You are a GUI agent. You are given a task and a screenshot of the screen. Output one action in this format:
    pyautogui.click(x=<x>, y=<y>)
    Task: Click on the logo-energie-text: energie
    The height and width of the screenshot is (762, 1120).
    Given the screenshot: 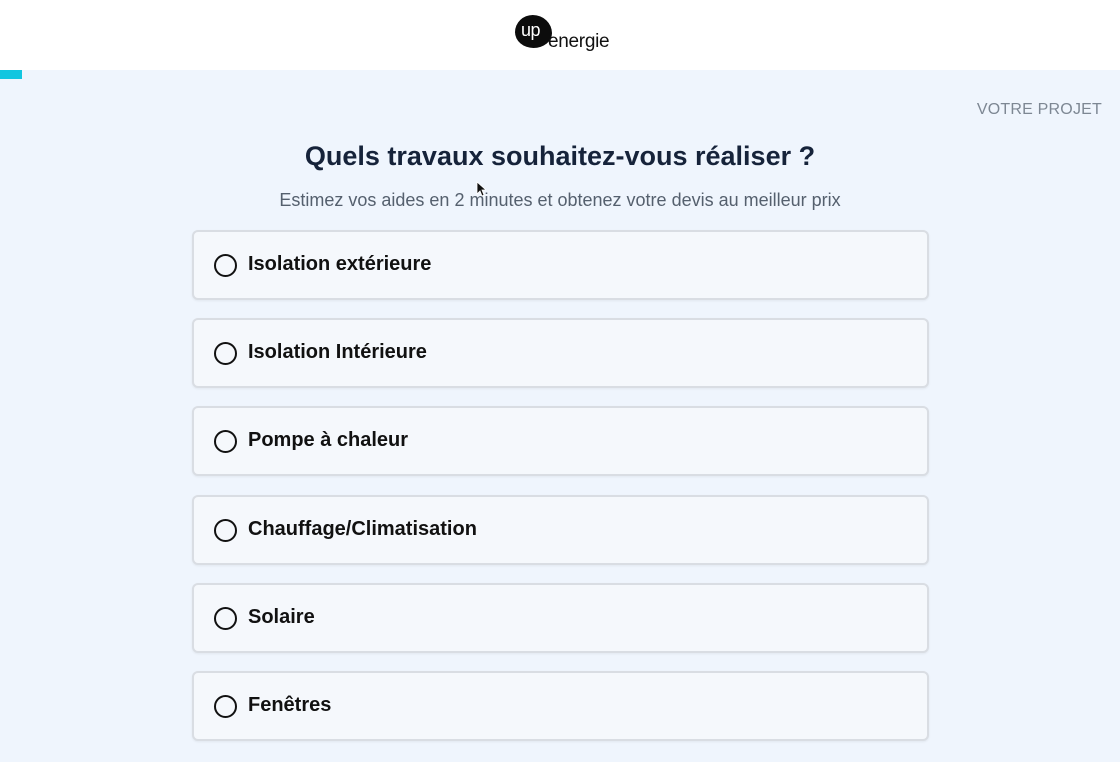 What is the action you would take?
    pyautogui.click(x=579, y=41)
    